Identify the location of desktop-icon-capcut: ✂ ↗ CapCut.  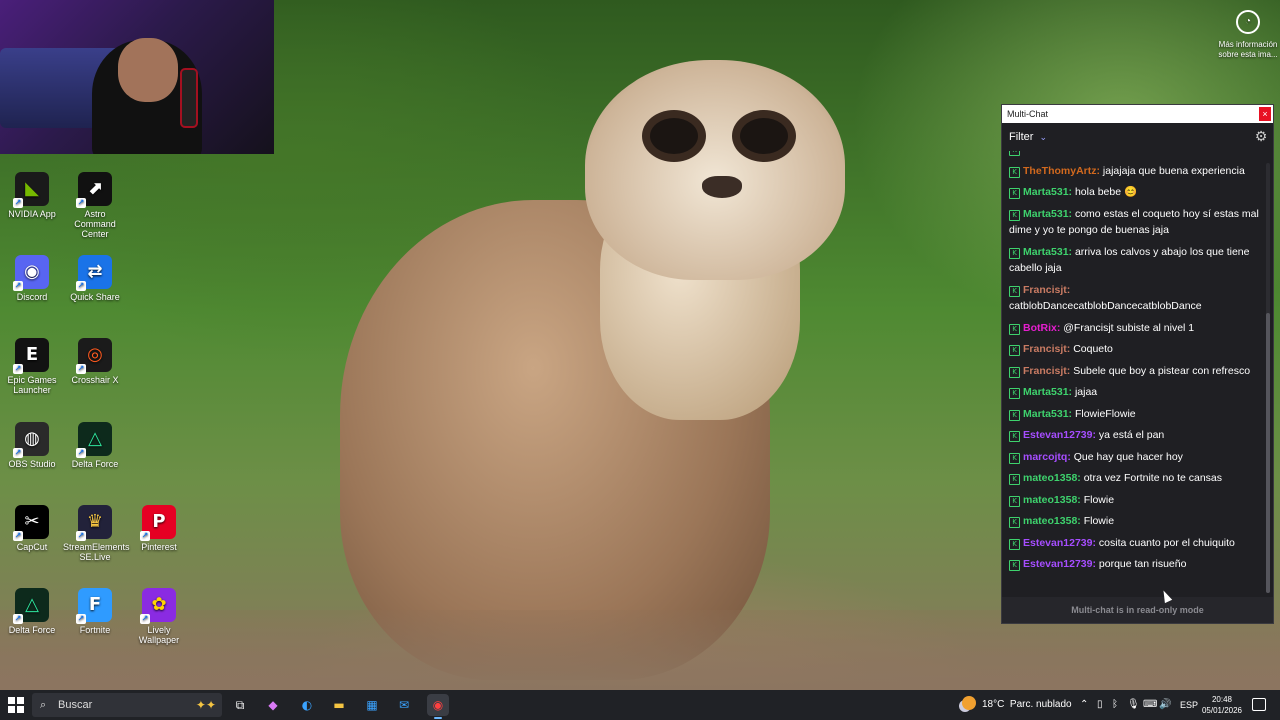
(32, 528).